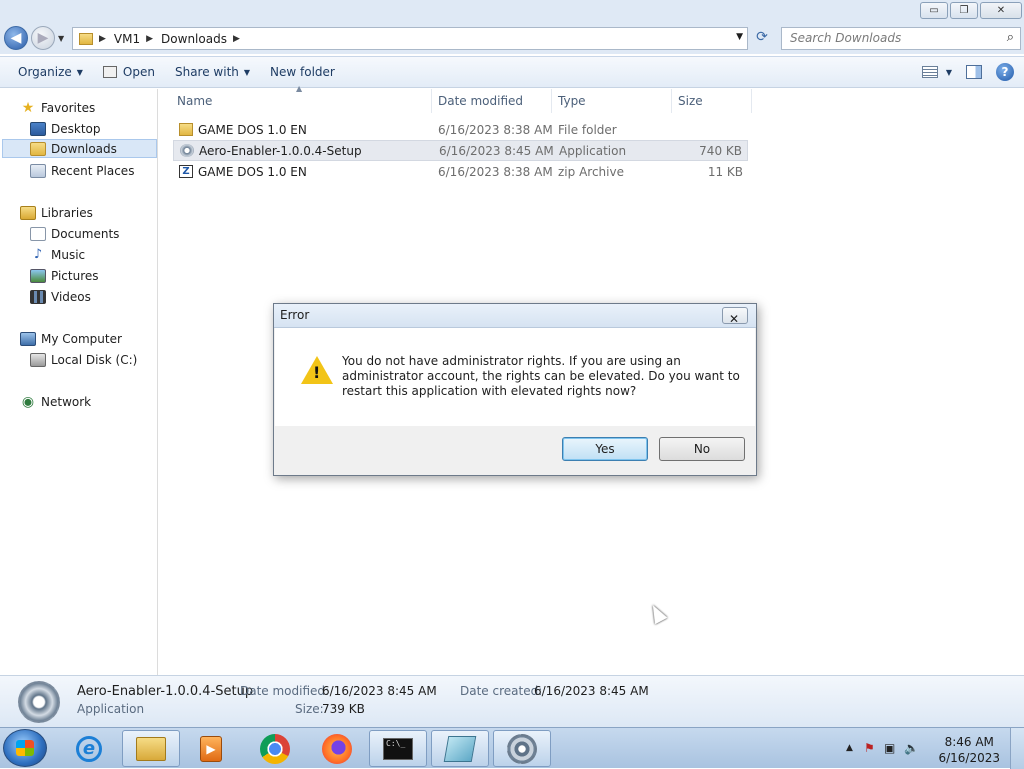  Describe the element at coordinates (964, 10) in the screenshot. I see `maximize-button: ❐` at that location.